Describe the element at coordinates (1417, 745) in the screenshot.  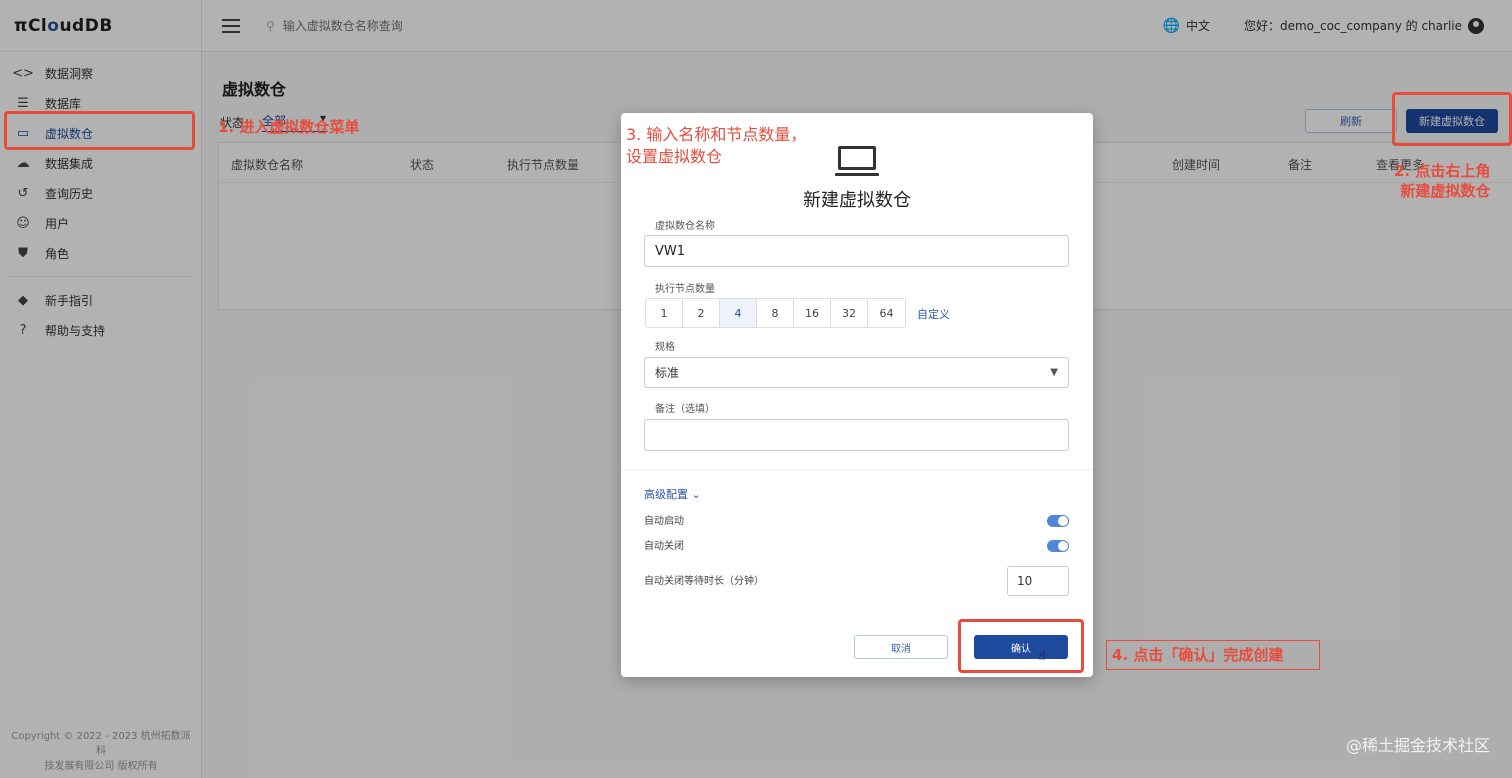
I see `watermark: @稀土掘金技术社区` at that location.